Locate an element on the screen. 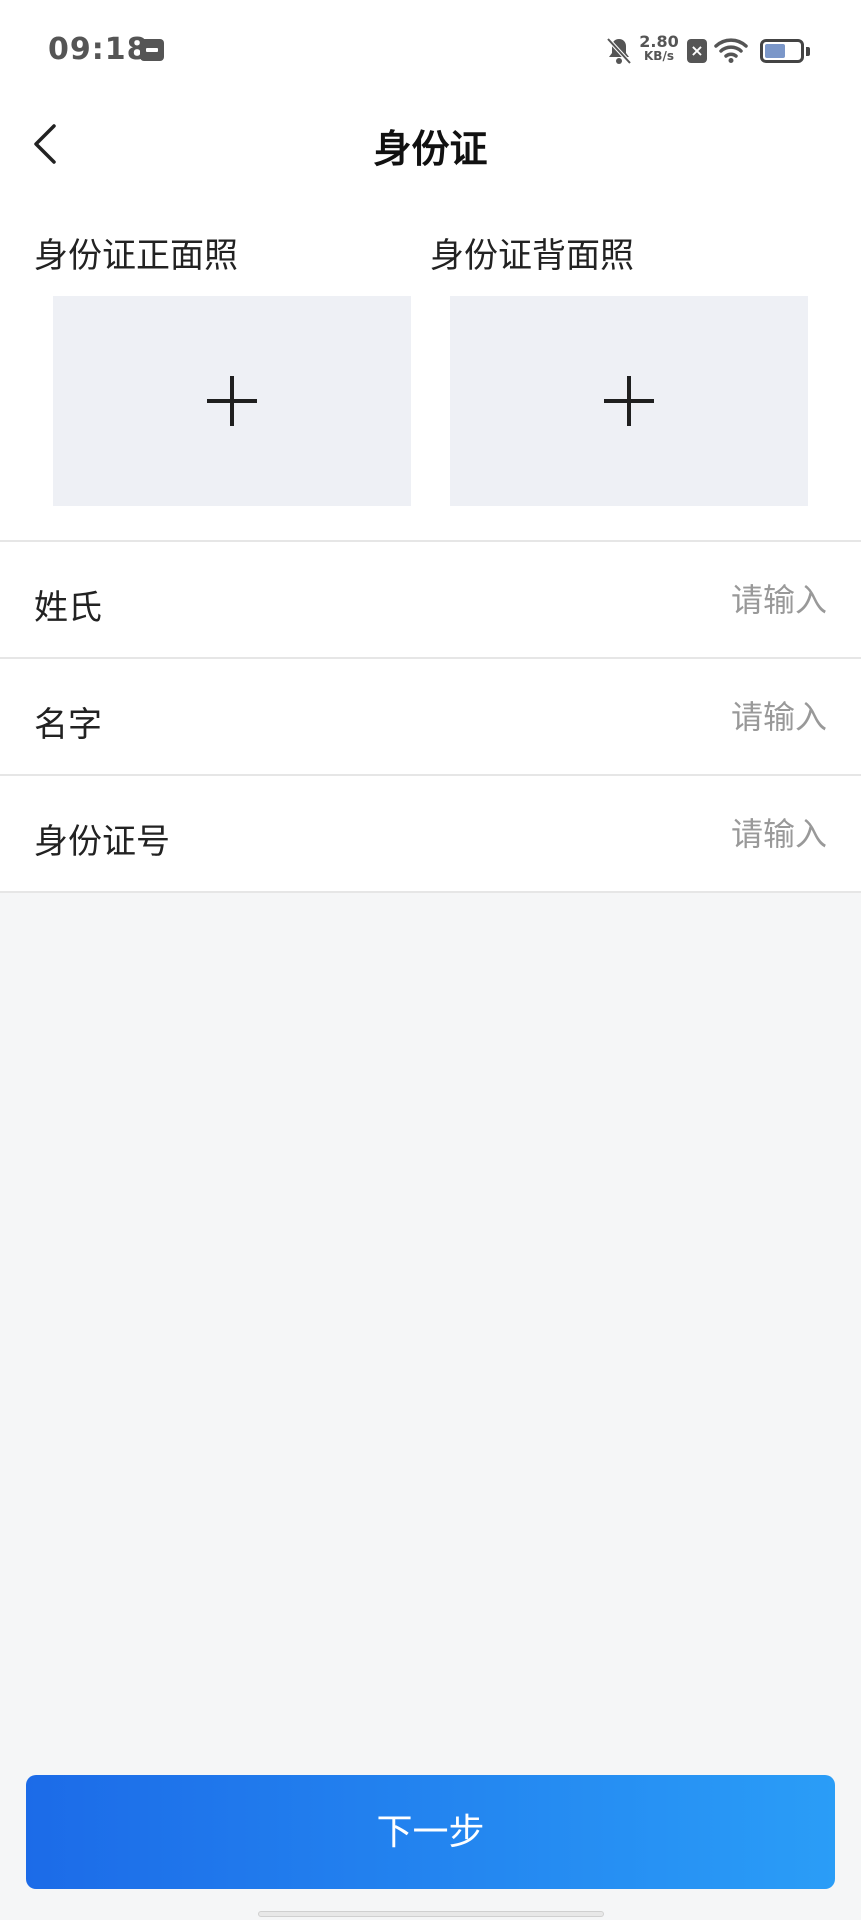  given-name-row: 名字 is located at coordinates (430, 717).